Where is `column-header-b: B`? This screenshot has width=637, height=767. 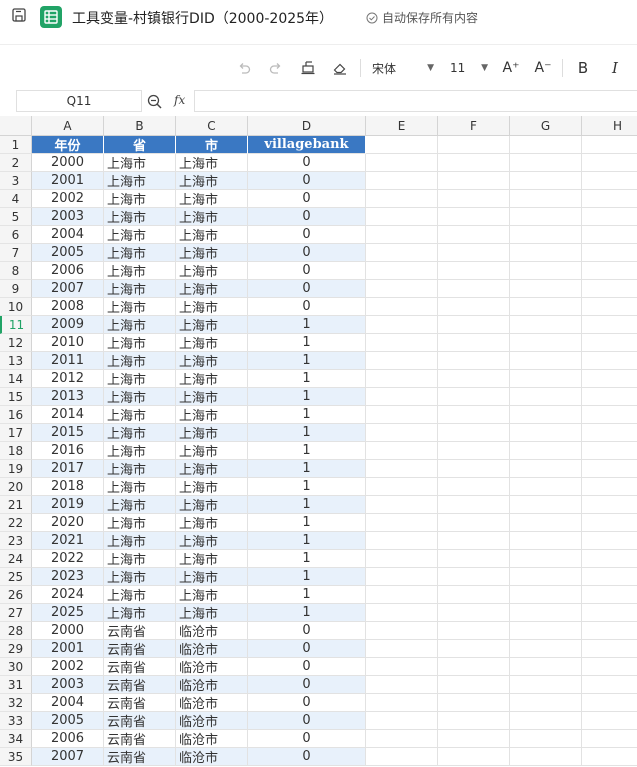 column-header-b: B is located at coordinates (140, 126).